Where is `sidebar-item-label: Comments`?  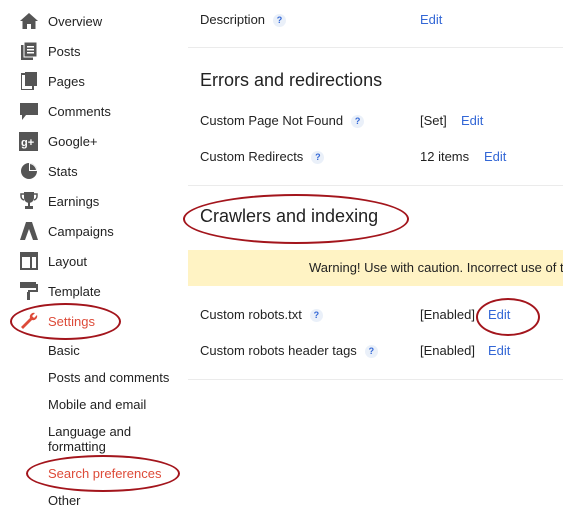 sidebar-item-label: Comments is located at coordinates (79, 111).